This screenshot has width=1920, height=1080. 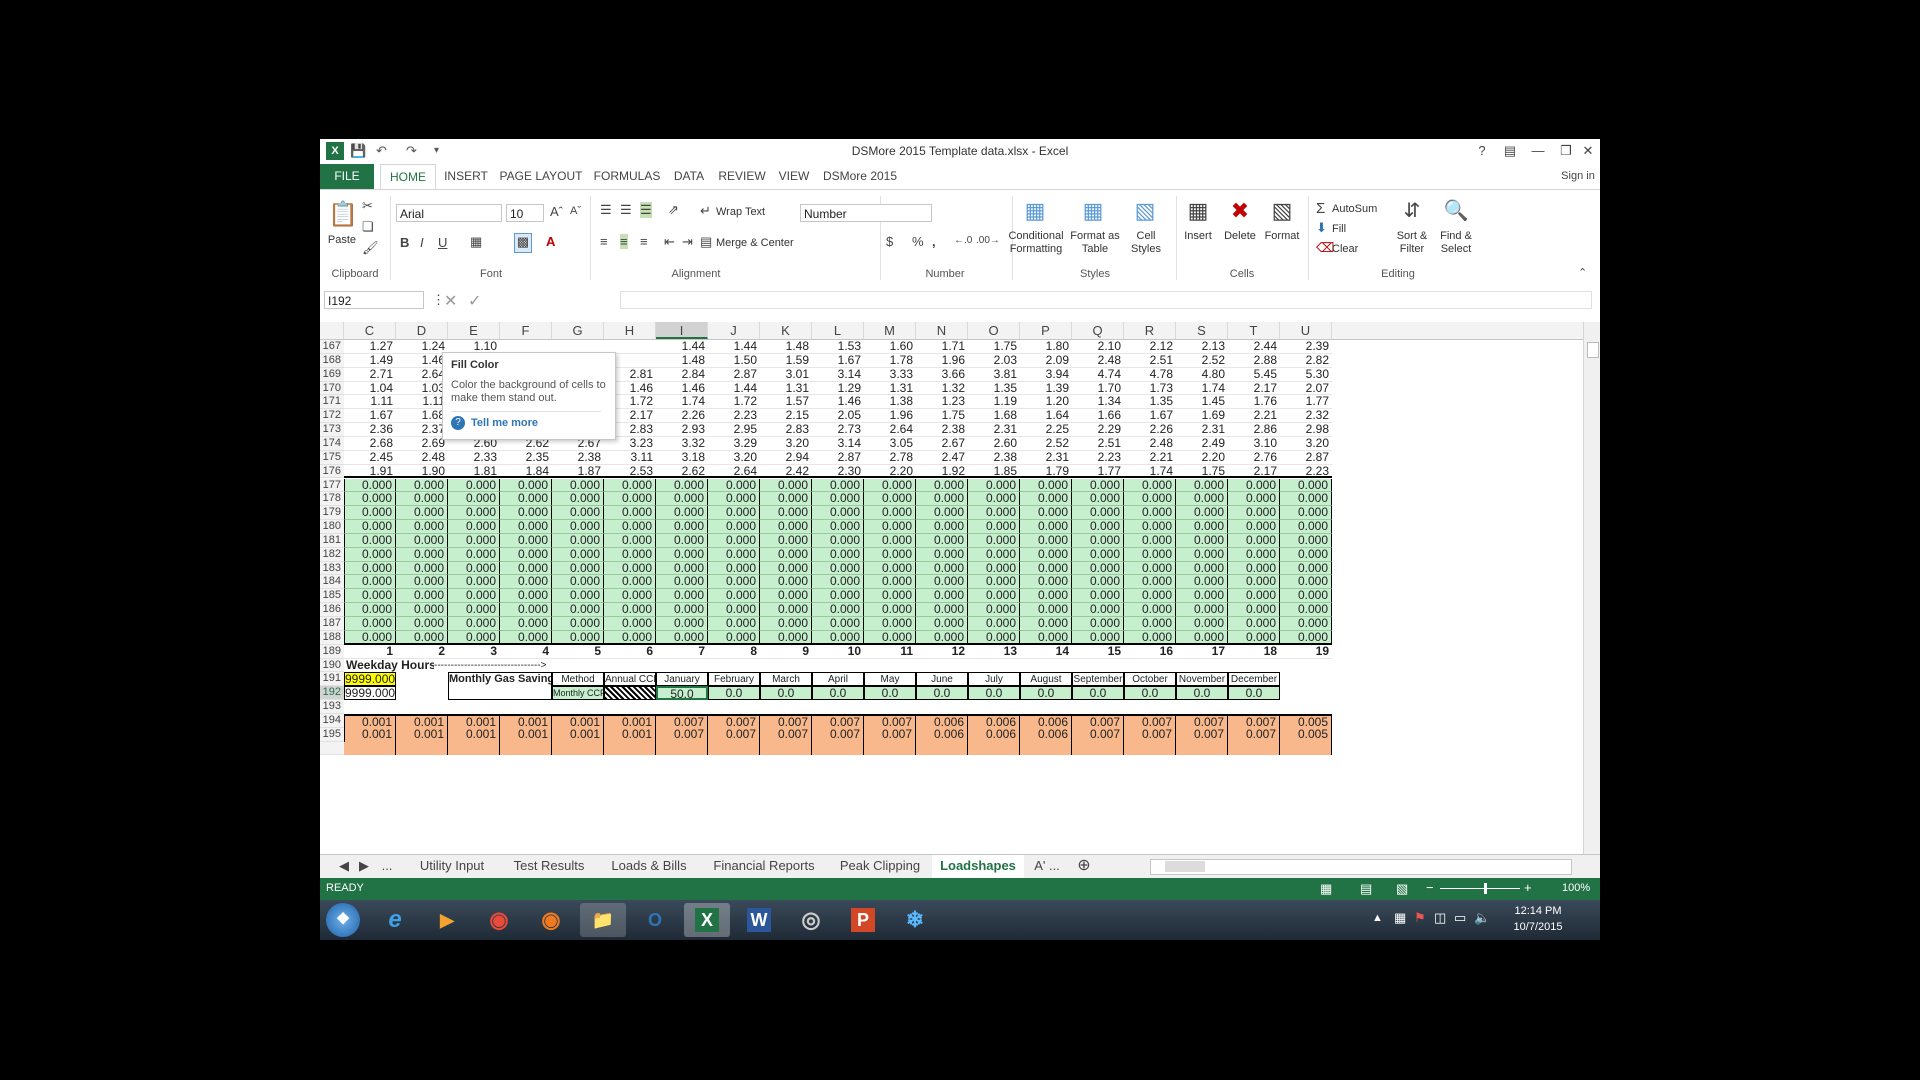 What do you see at coordinates (1046, 361) in the screenshot?
I see `cell: 2.09` at bounding box center [1046, 361].